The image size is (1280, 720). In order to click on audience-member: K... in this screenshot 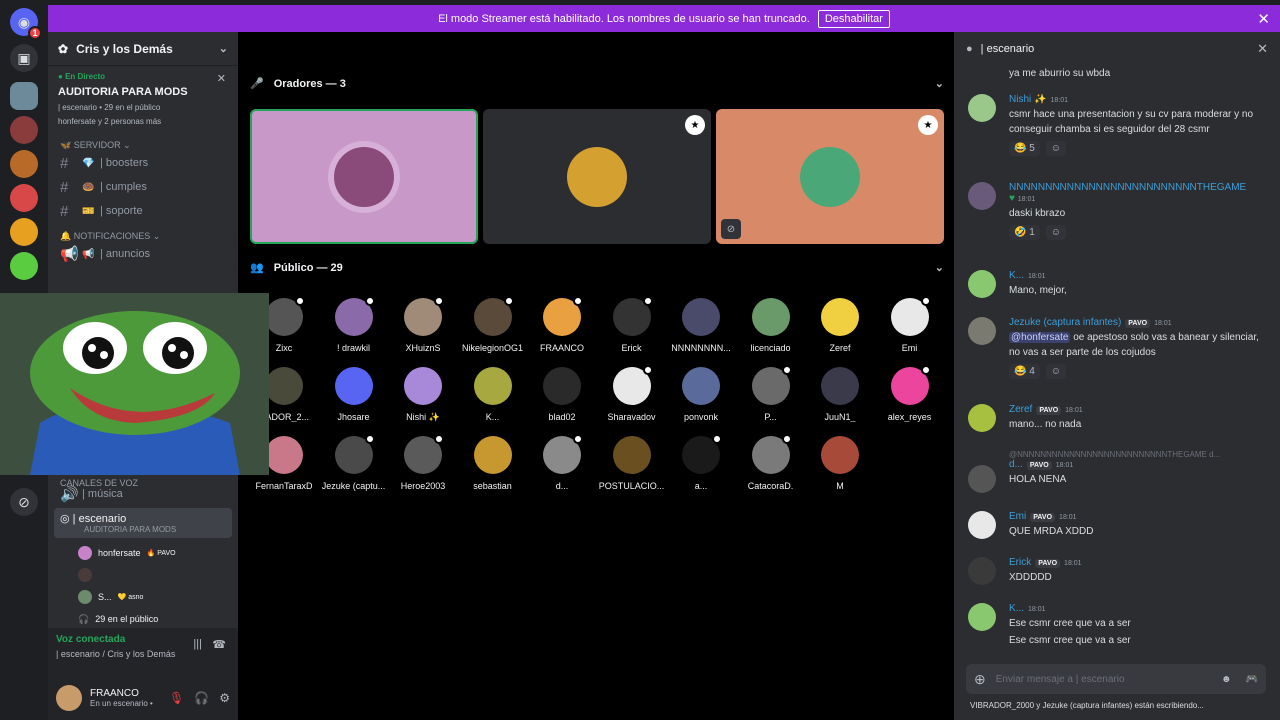, I will do `click(493, 394)`.